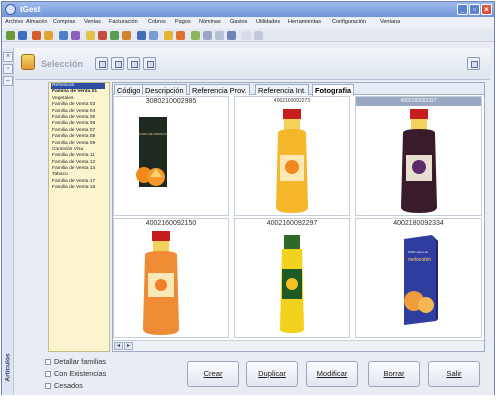  Describe the element at coordinates (248, 9) in the screenshot. I see `title-bar: tGest _ ▫ ×` at that location.